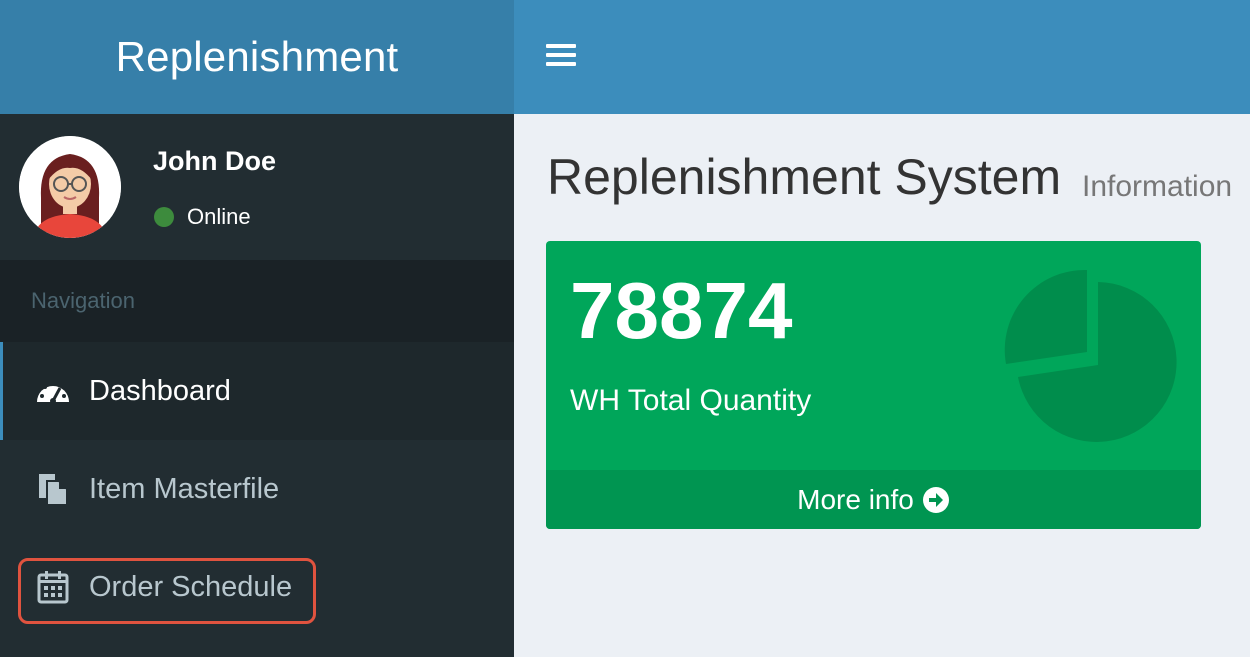 Image resolution: width=1250 pixels, height=657 pixels. What do you see at coordinates (215, 161) in the screenshot?
I see `user-name: John Doe` at bounding box center [215, 161].